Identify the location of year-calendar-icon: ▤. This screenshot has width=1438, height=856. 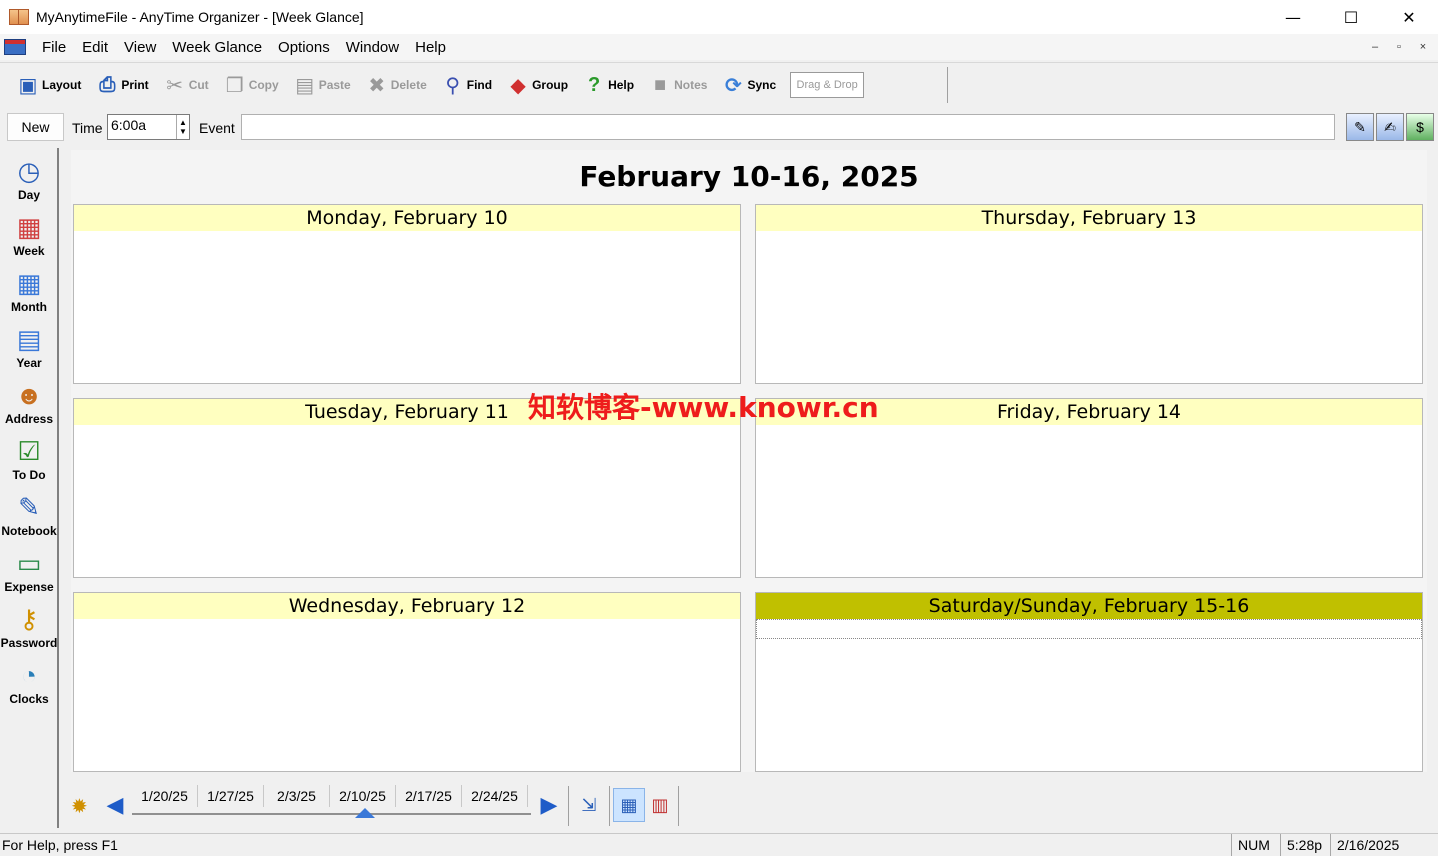
(29, 338).